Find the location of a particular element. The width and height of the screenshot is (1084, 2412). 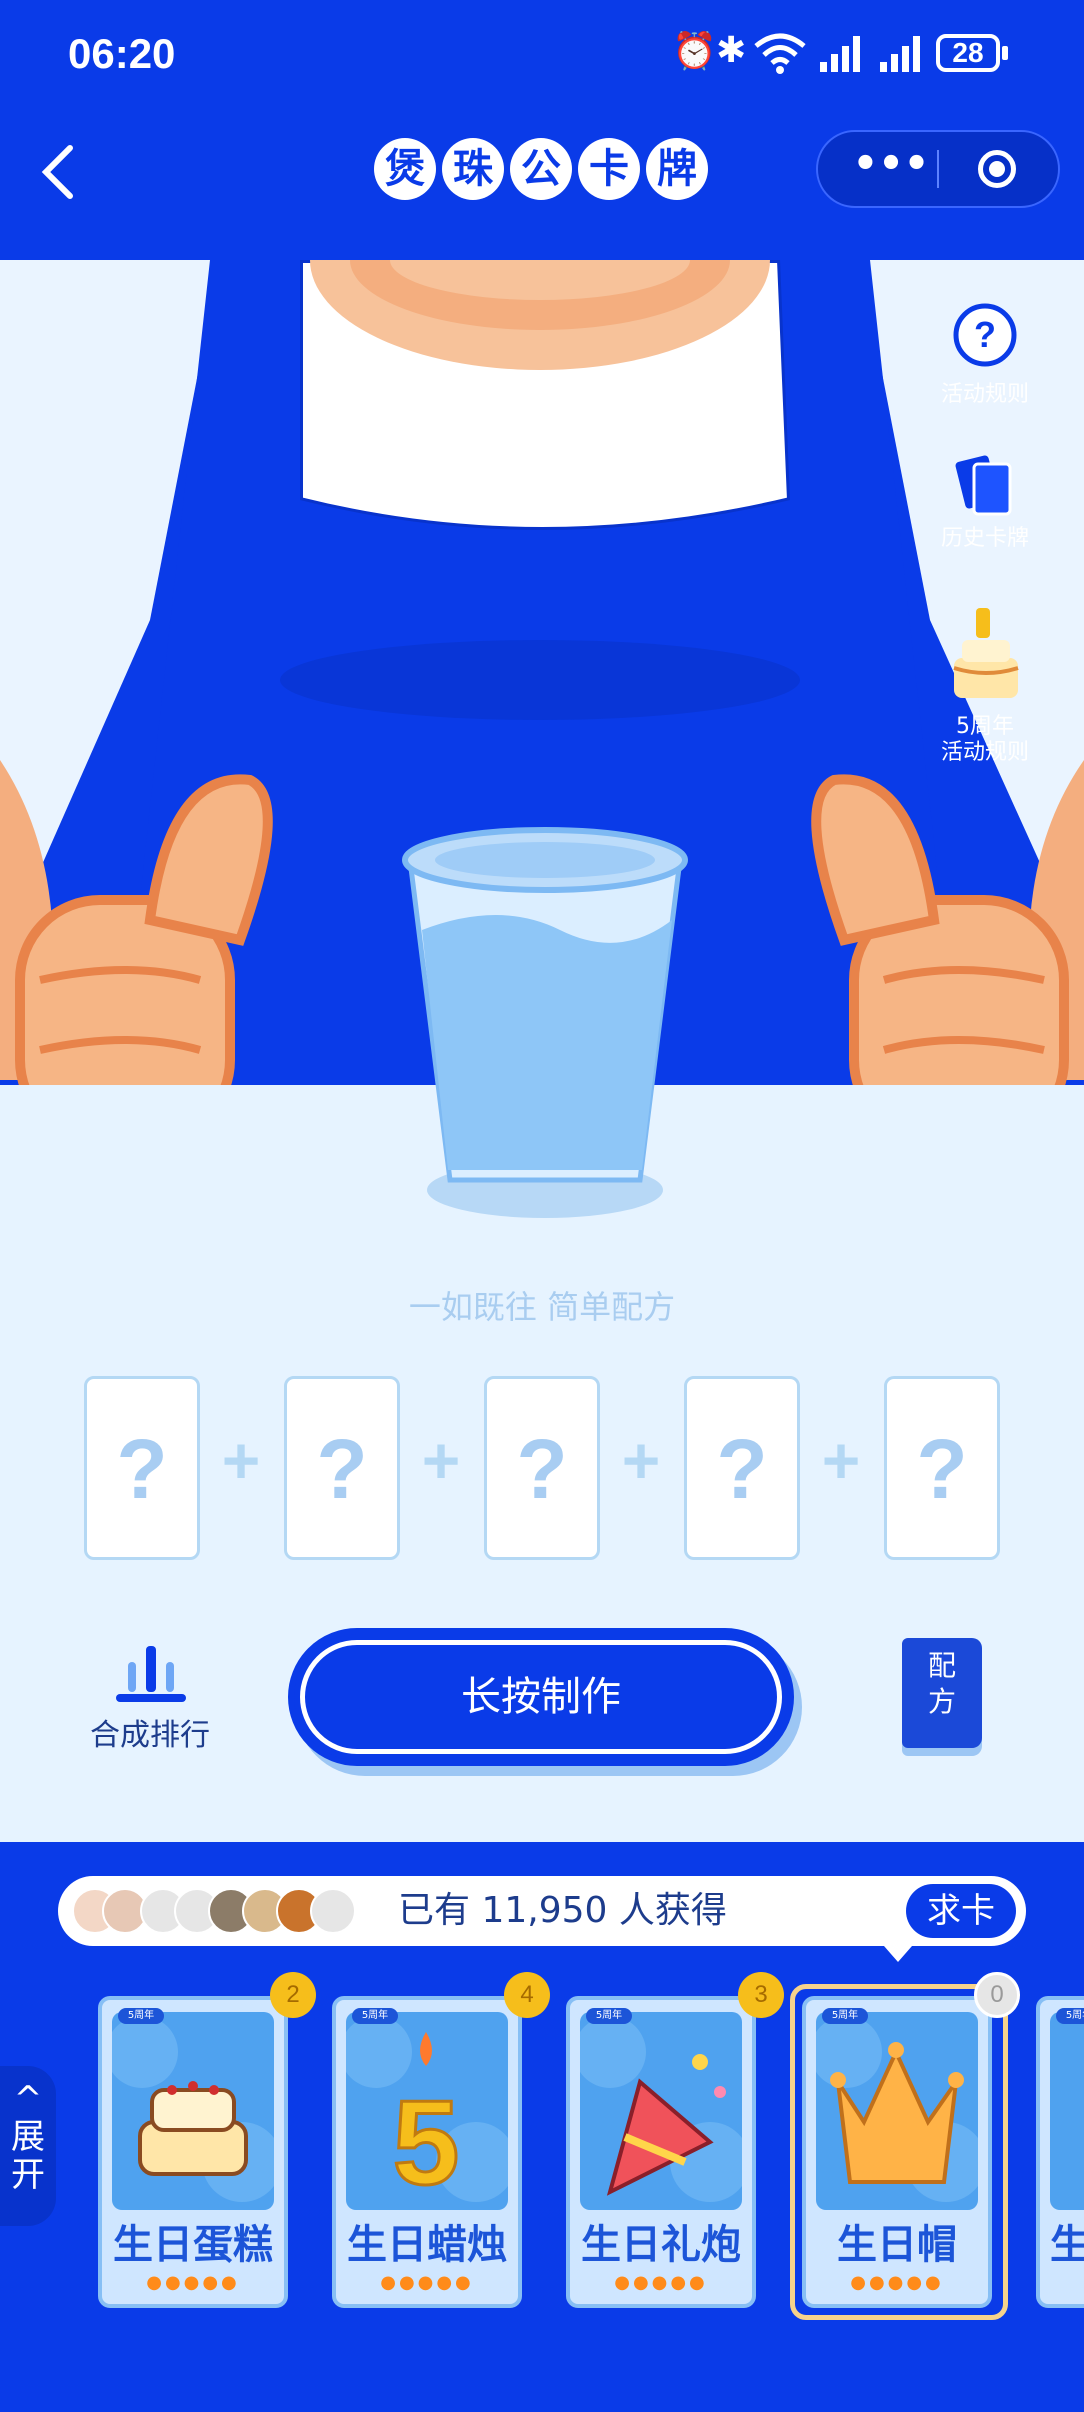

recipe-book-line2: 方 is located at coordinates (941, 1701).